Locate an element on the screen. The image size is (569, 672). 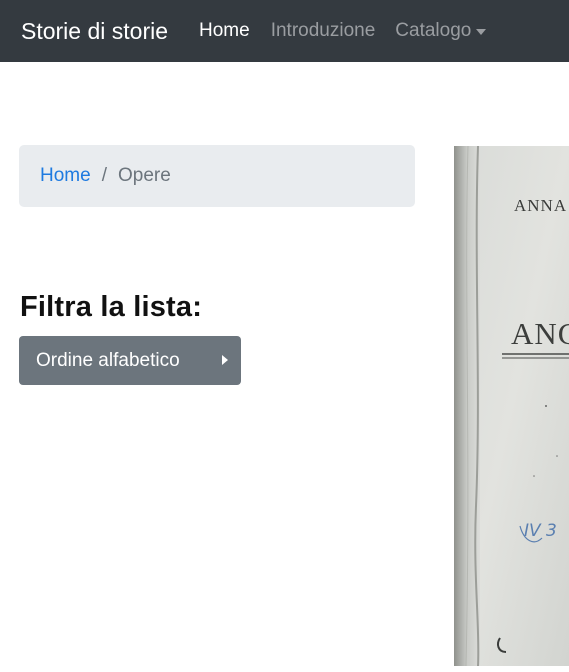
chevron-down-icon is located at coordinates (481, 32).